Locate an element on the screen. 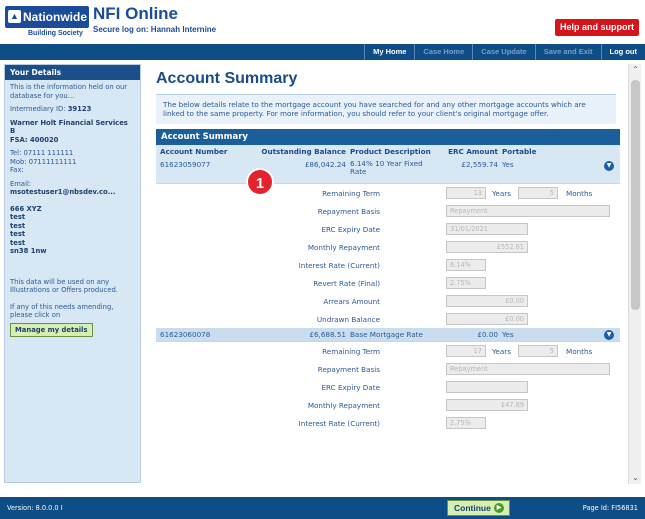 The height and width of the screenshot is (519, 645). manage-my-details-button: Manage my details is located at coordinates (51, 329).